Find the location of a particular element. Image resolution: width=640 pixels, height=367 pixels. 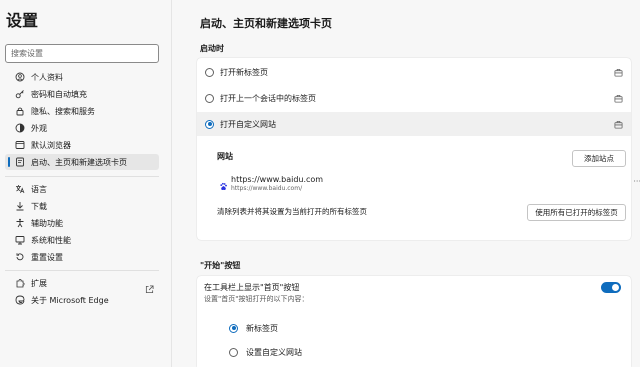

profile-icon is located at coordinates (20, 77).